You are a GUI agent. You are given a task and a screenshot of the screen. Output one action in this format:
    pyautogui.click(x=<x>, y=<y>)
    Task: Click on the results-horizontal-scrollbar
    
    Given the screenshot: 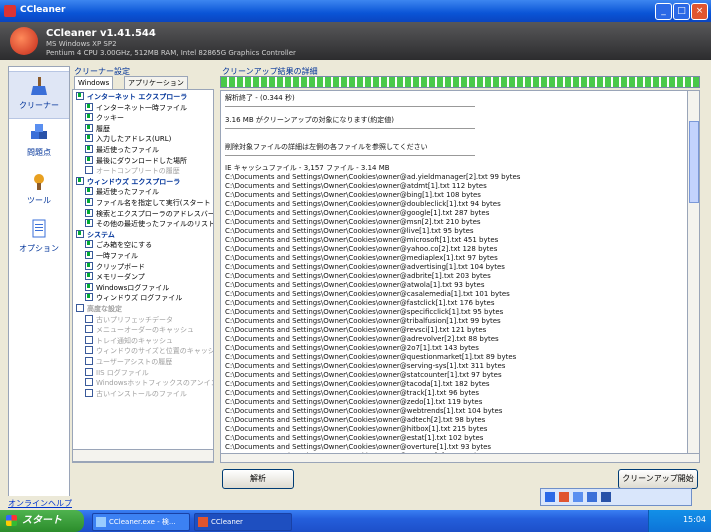 What is the action you would take?
    pyautogui.click(x=460, y=458)
    